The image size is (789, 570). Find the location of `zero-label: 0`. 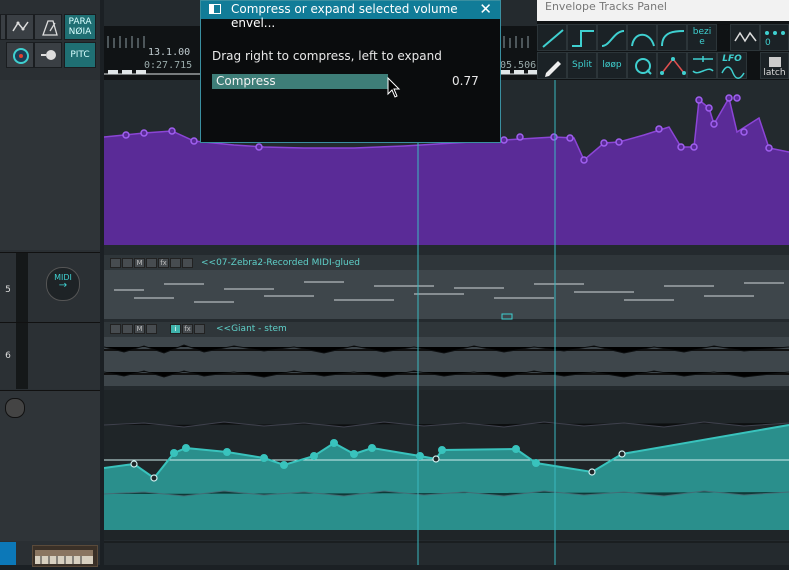

zero-label: 0 is located at coordinates (768, 43).